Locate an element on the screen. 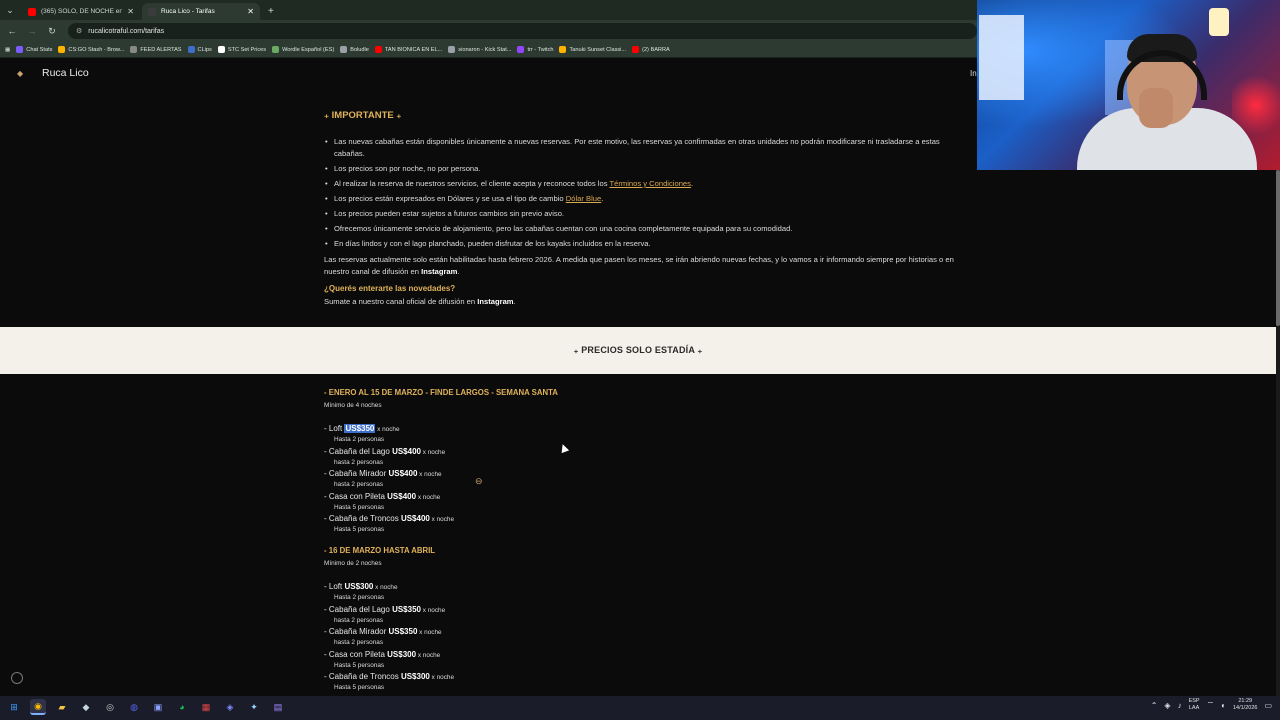 Image resolution: width=1280 pixels, height=720 pixels. unit-name: - Loft is located at coordinates (334, 428).